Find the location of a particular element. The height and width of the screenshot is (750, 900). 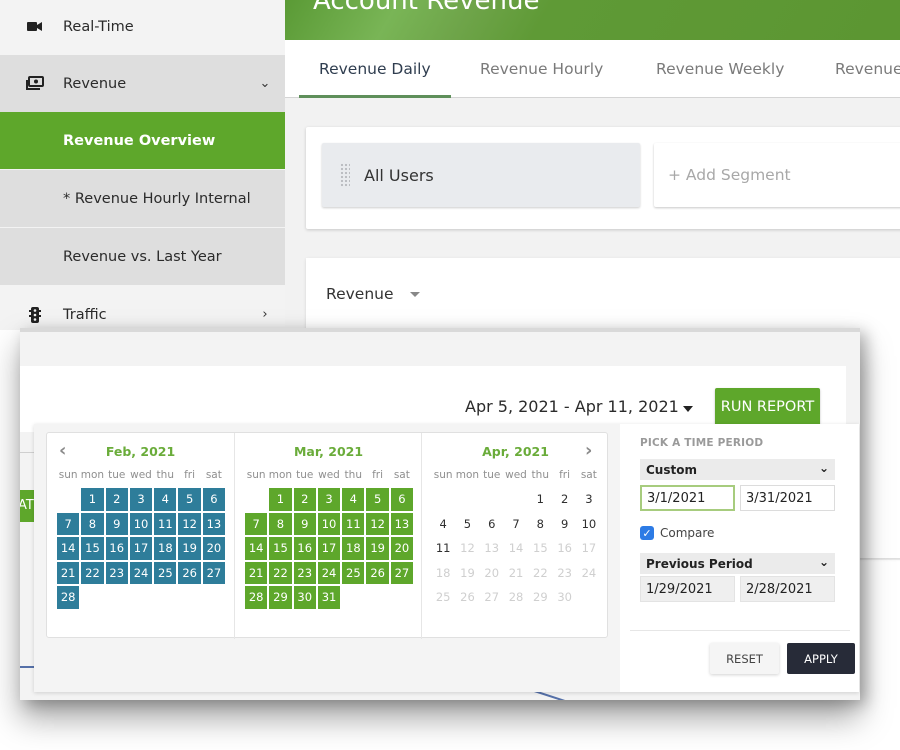

reset-button: RESET is located at coordinates (744, 658).